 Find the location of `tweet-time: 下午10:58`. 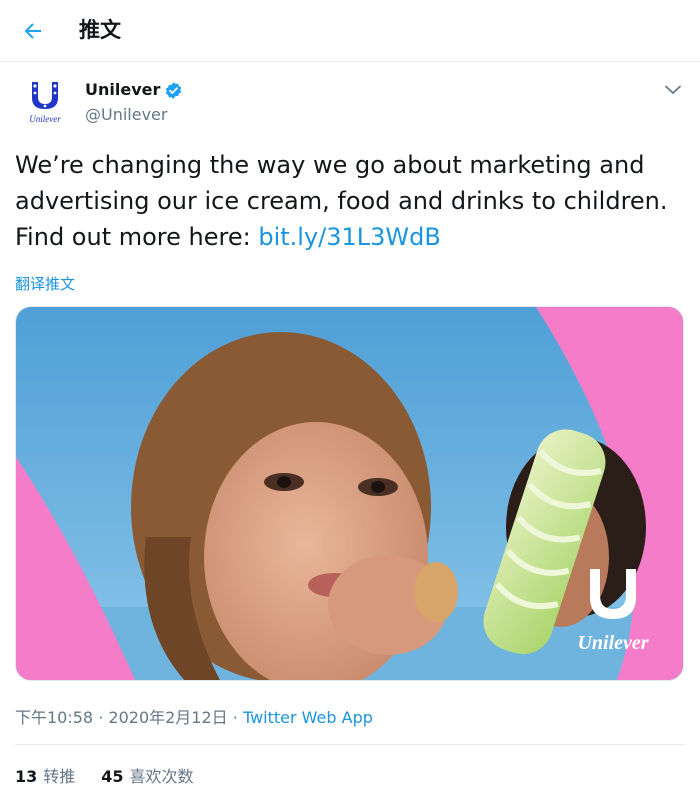

tweet-time: 下午10:58 is located at coordinates (54, 717).